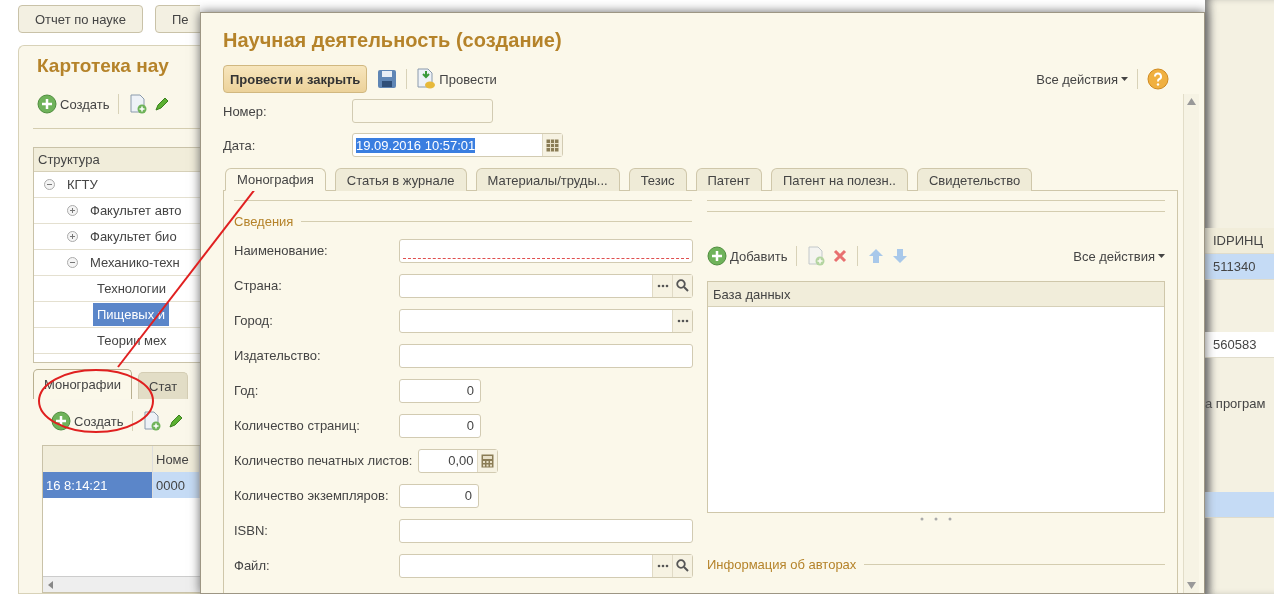 The width and height of the screenshot is (1274, 594). I want to click on field-label: Количество страниц:, so click(297, 425).